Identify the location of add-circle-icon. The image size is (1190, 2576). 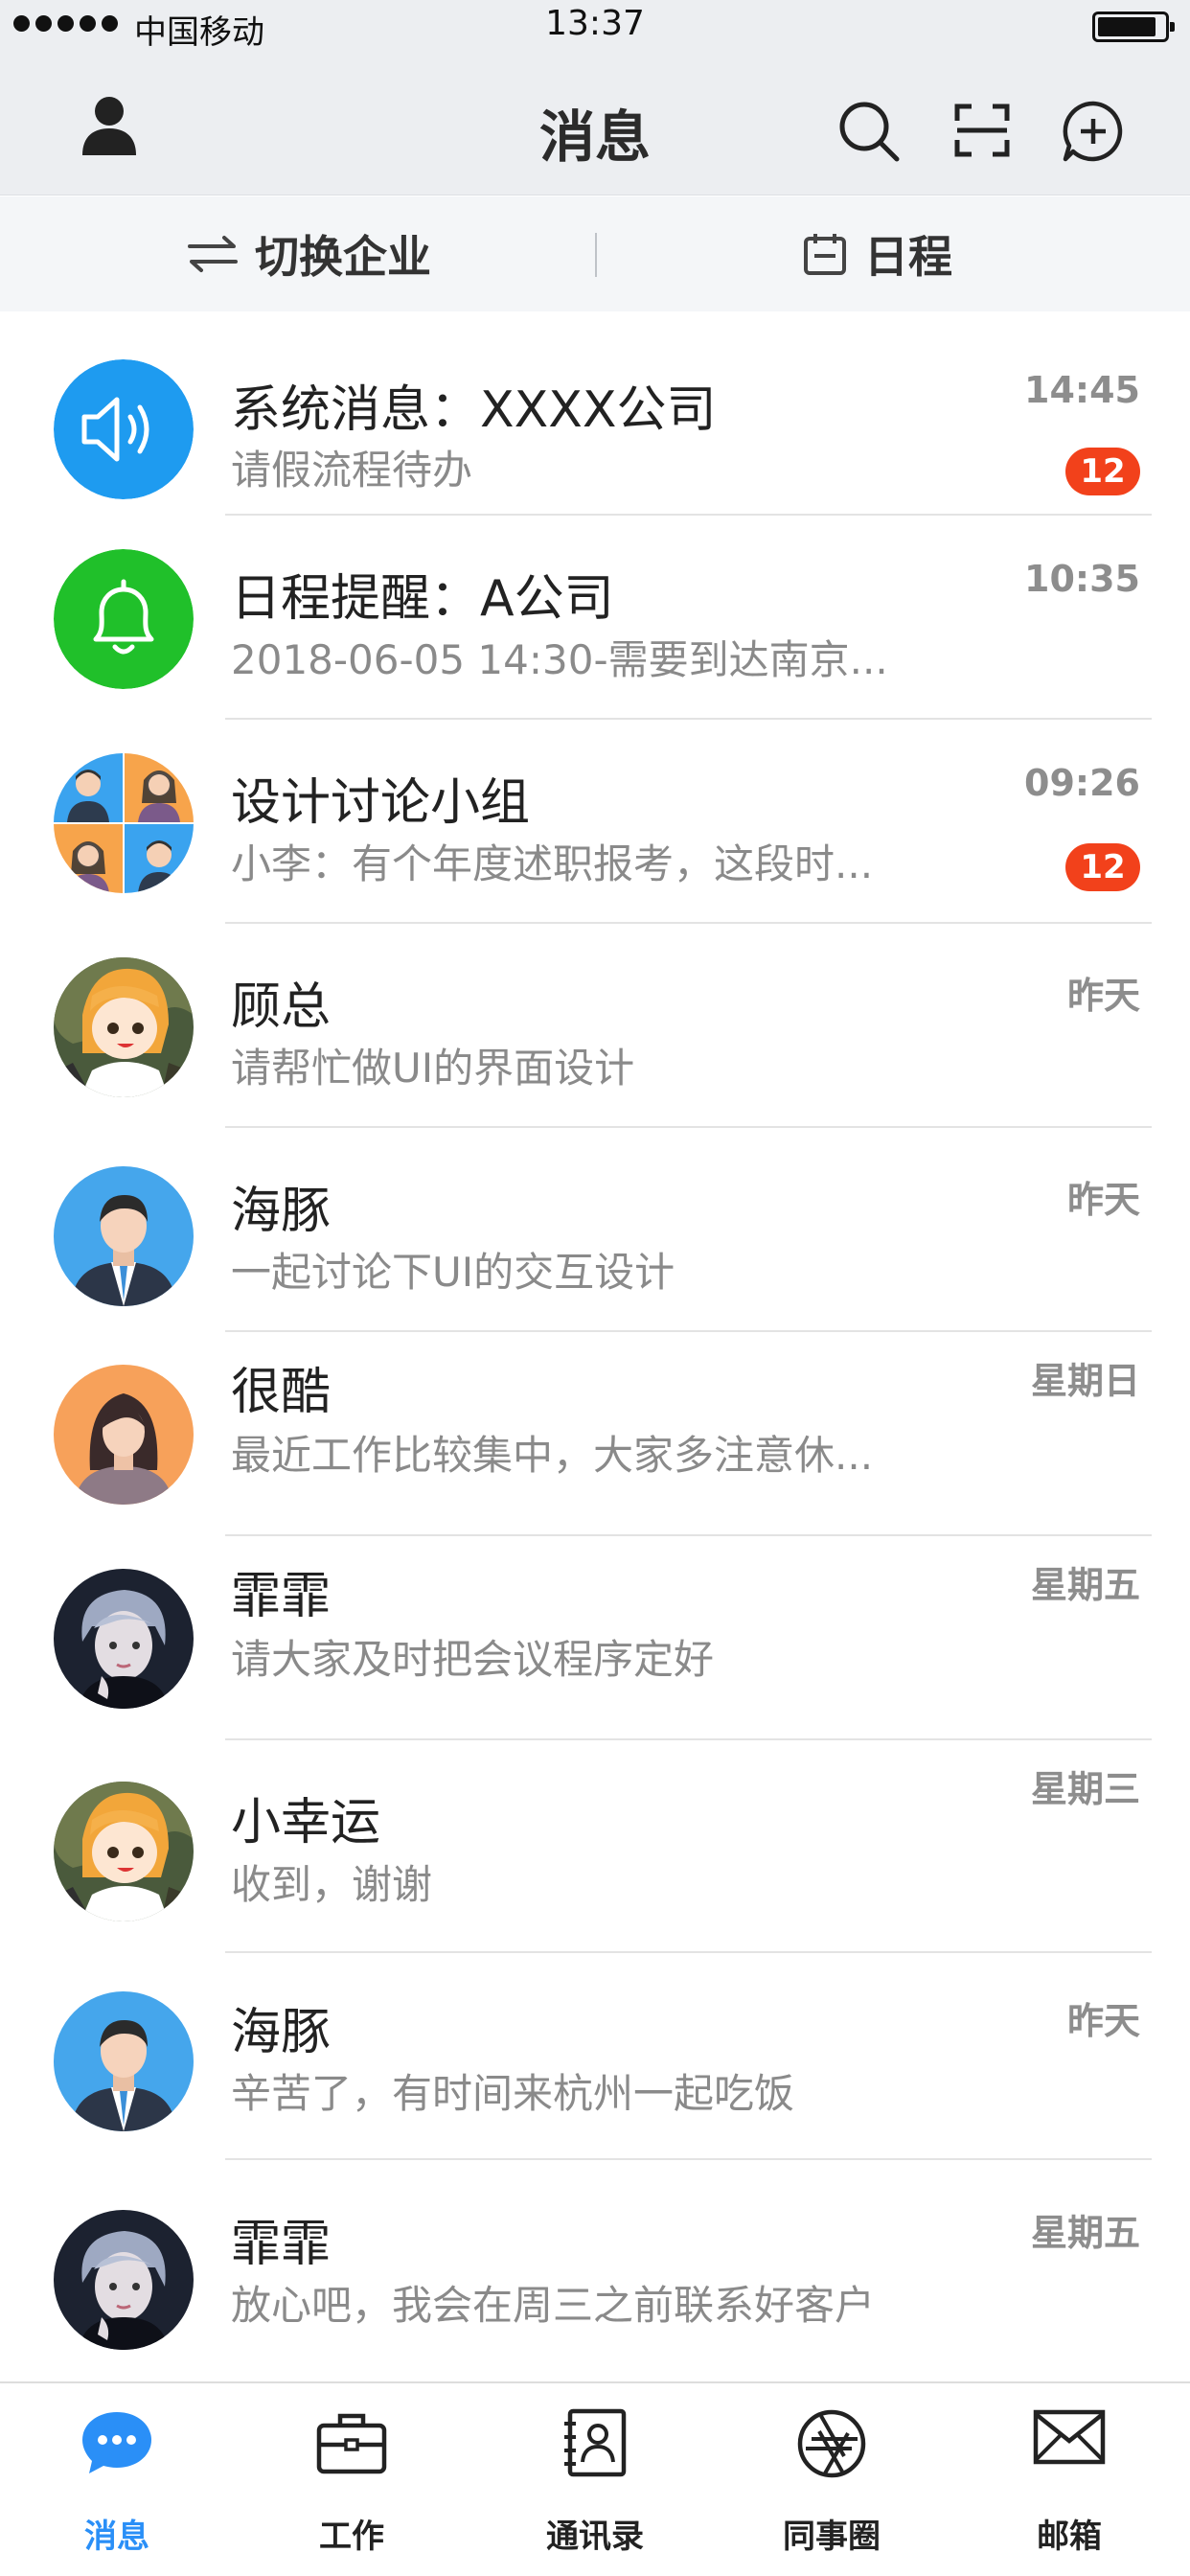
(1094, 131).